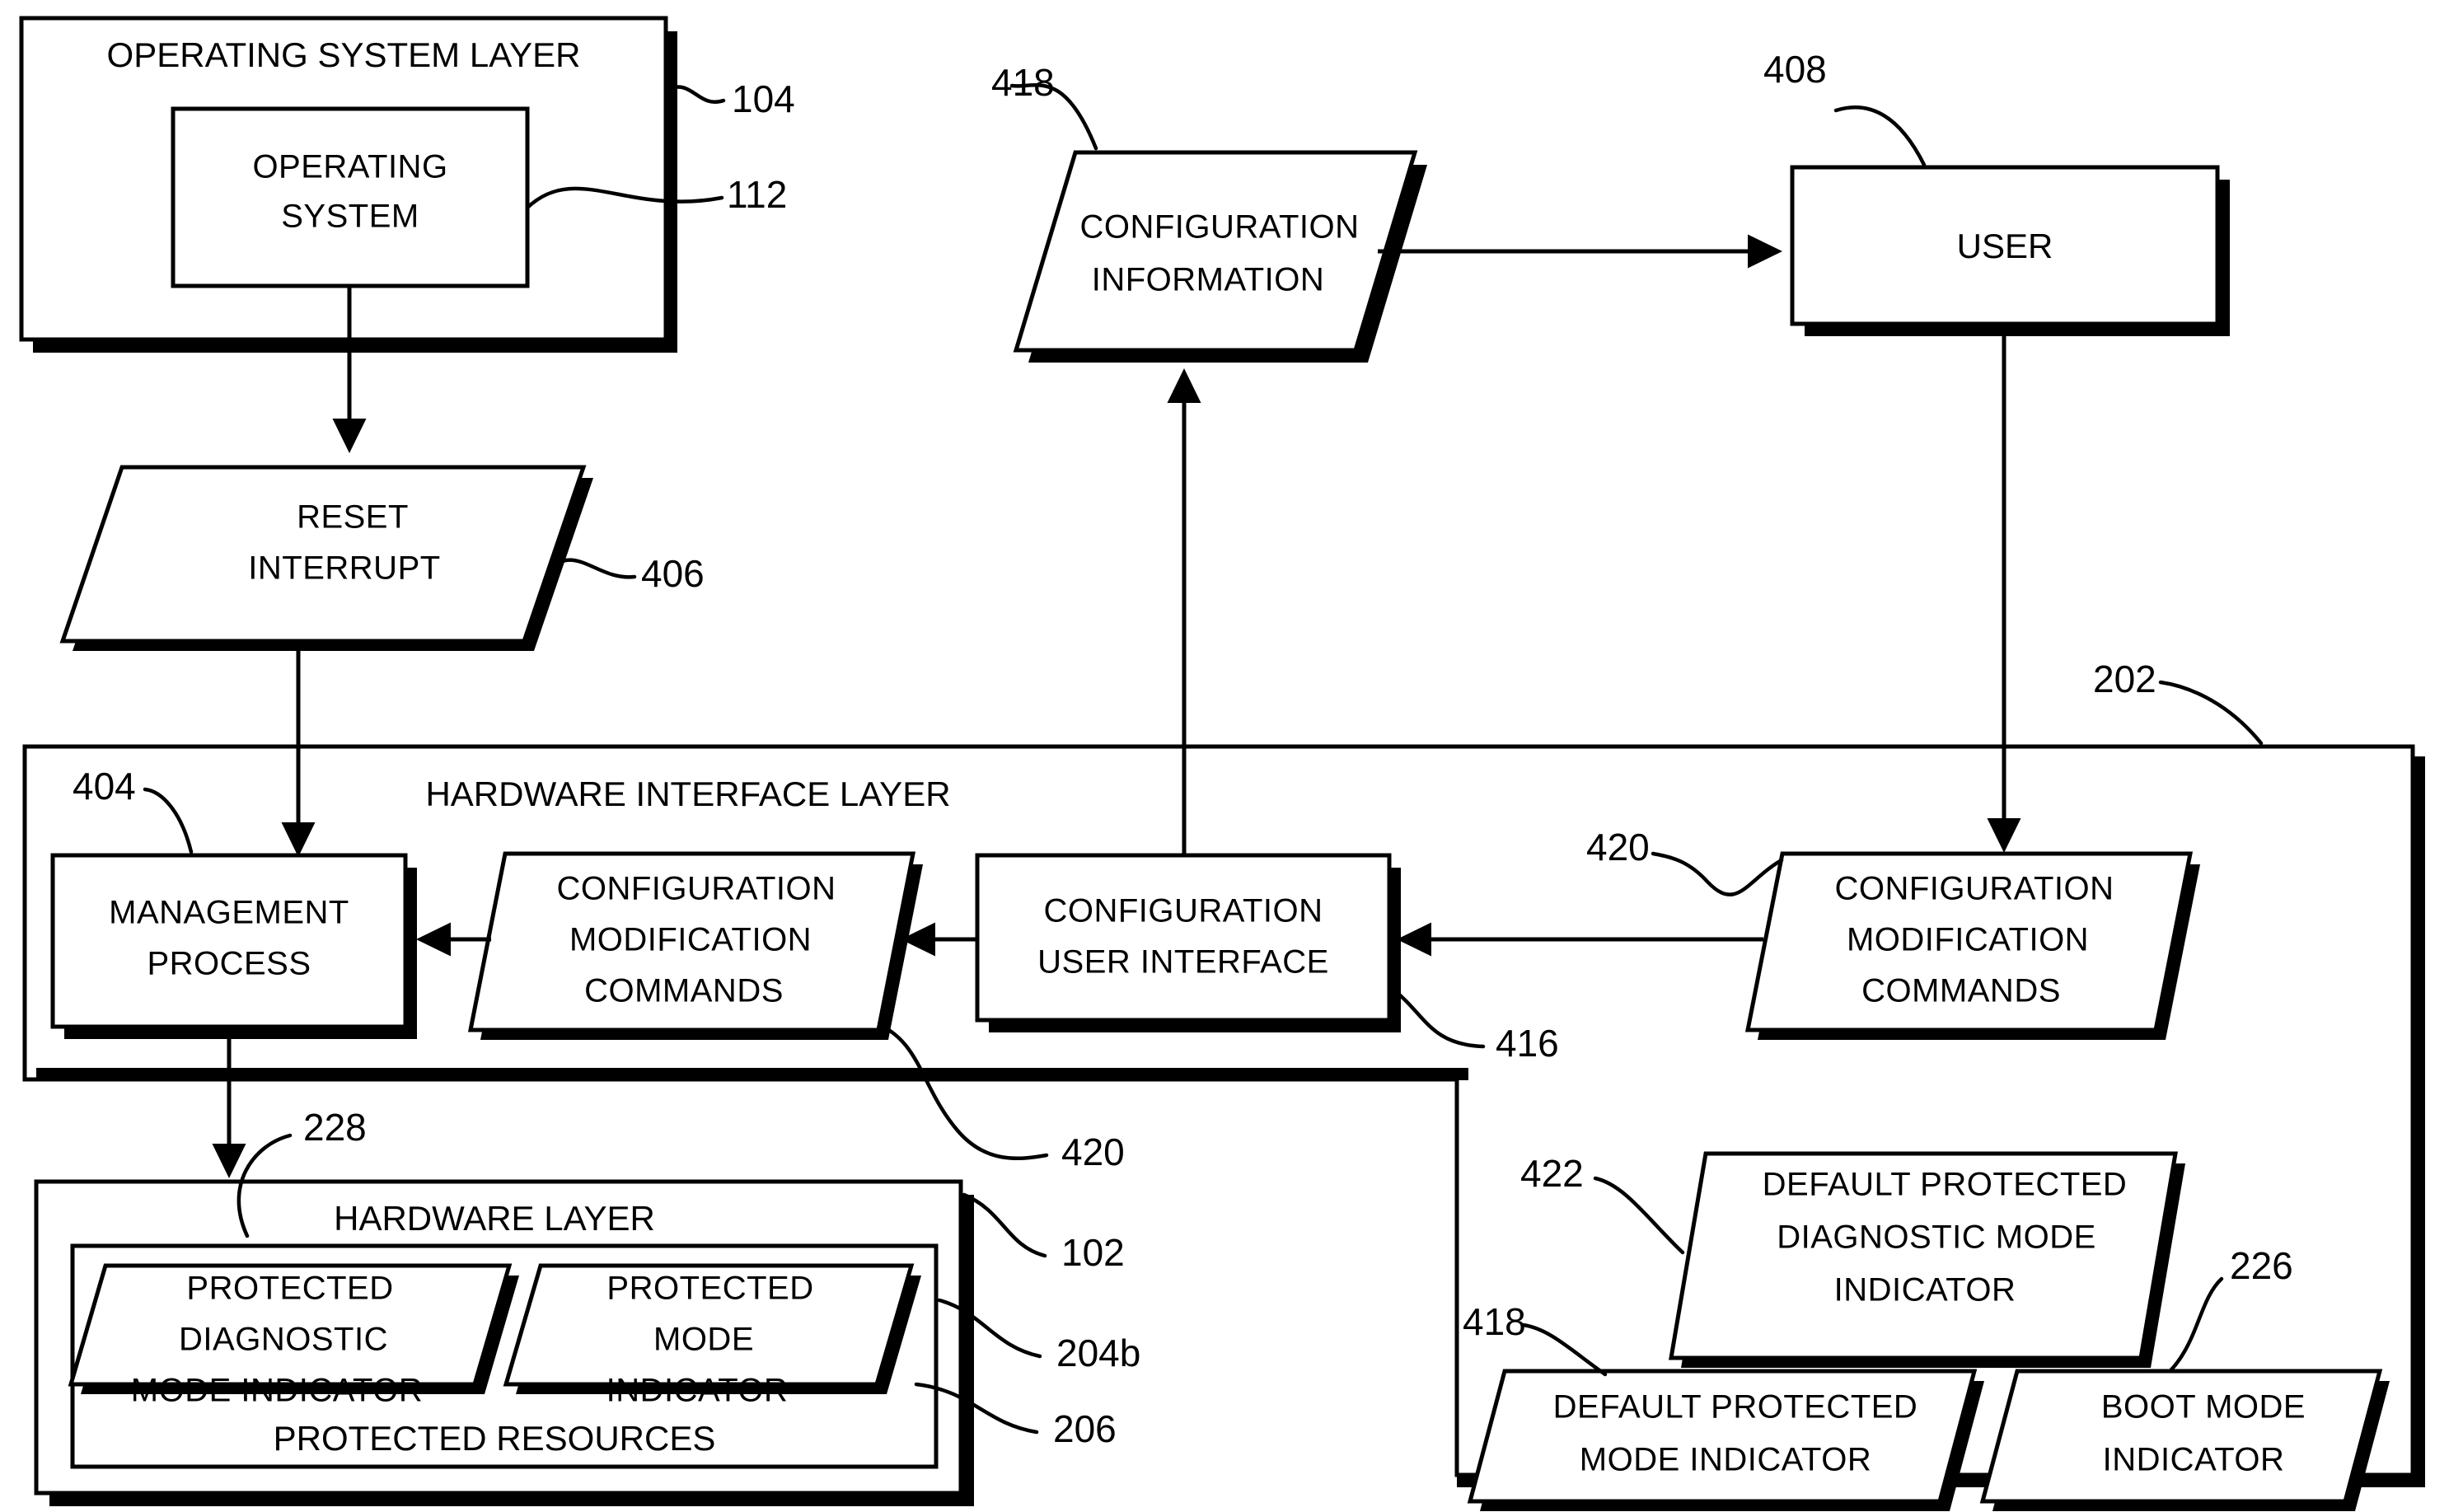 The image size is (2463, 1512). Describe the element at coordinates (1093, 1252) in the screenshot. I see `ref-102-label: 102` at that location.